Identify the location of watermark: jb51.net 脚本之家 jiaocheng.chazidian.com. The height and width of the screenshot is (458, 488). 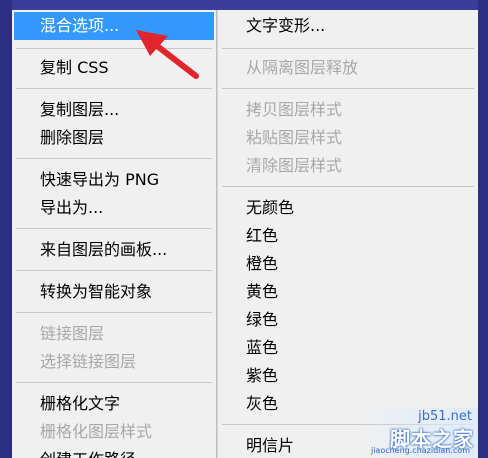
(410, 430).